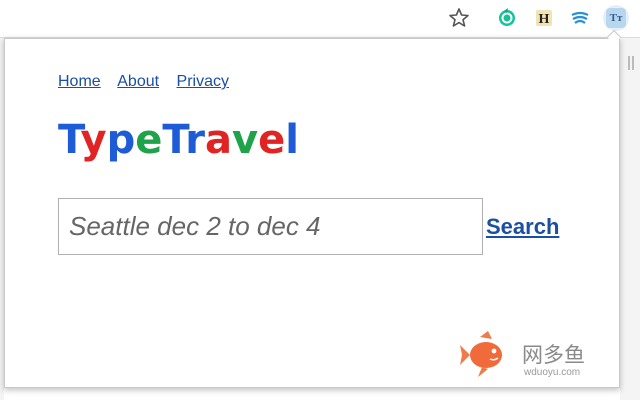 Image resolution: width=640 pixels, height=400 pixels. What do you see at coordinates (219, 140) in the screenshot?
I see `logo-letter: a` at bounding box center [219, 140].